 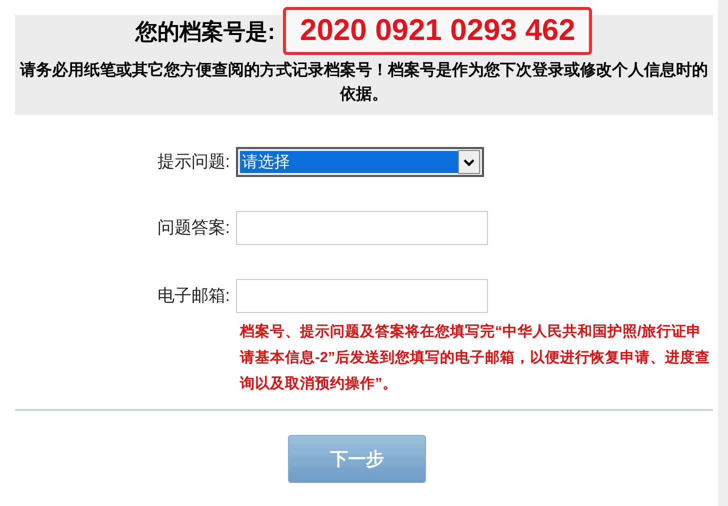 What do you see at coordinates (437, 31) in the screenshot?
I see `archive-number: 2020 0921 0293 462` at bounding box center [437, 31].